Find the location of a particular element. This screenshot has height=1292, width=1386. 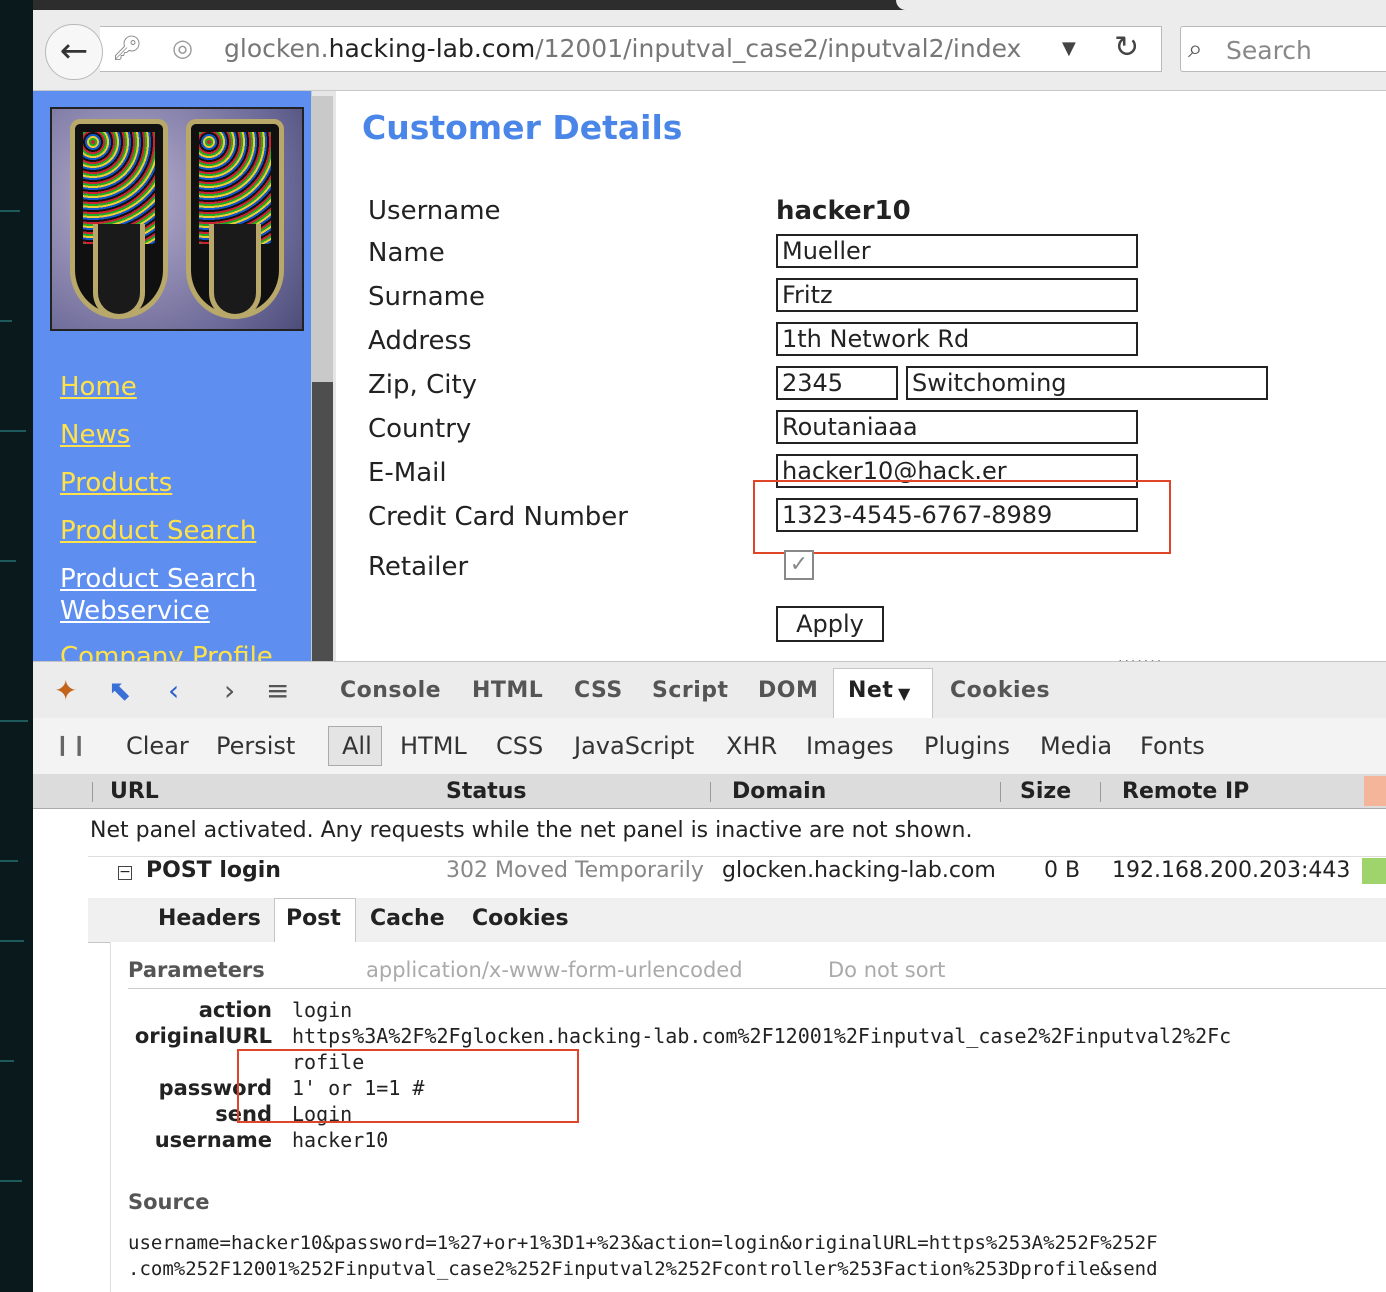

scrollbar-track is located at coordinates (322, 239).